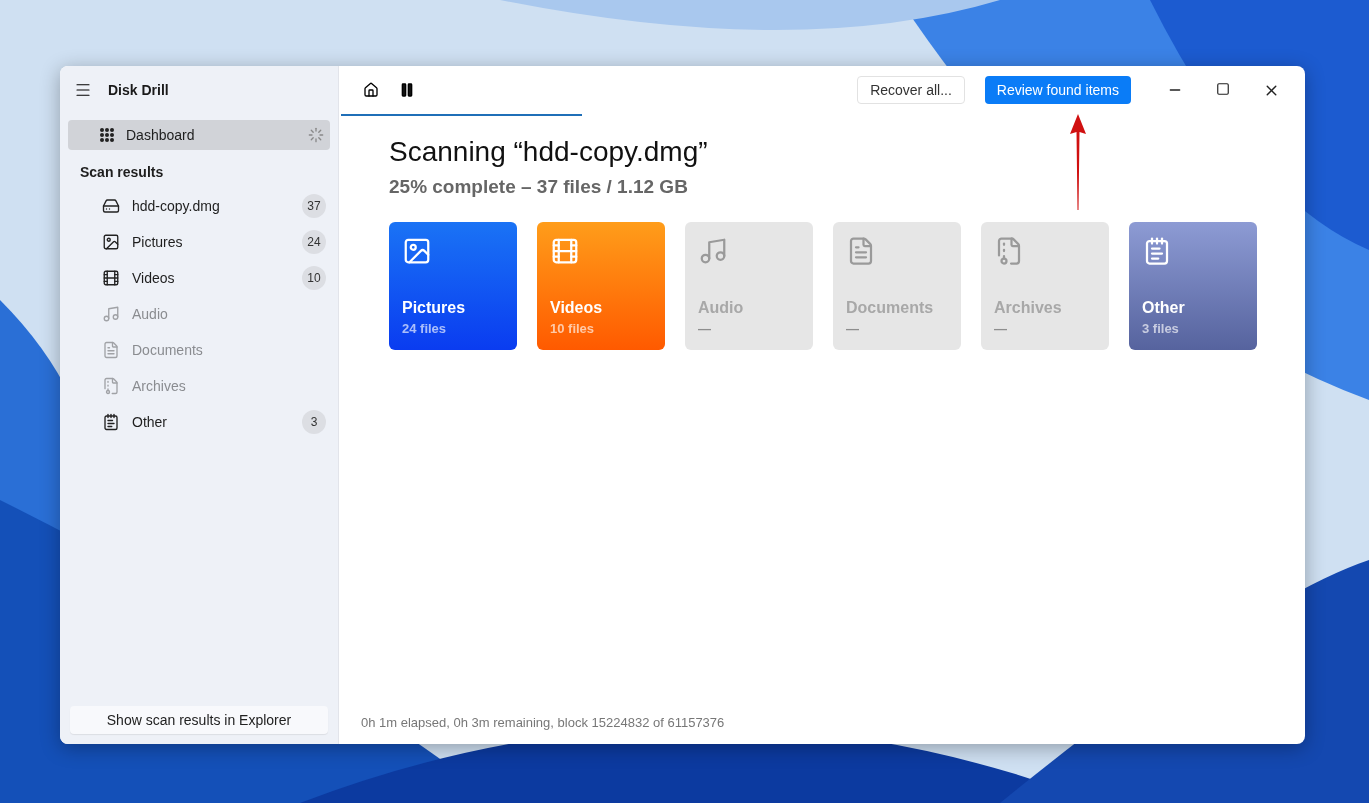 Image resolution: width=1369 pixels, height=803 pixels. What do you see at coordinates (111, 386) in the screenshot?
I see `archive-icon` at bounding box center [111, 386].